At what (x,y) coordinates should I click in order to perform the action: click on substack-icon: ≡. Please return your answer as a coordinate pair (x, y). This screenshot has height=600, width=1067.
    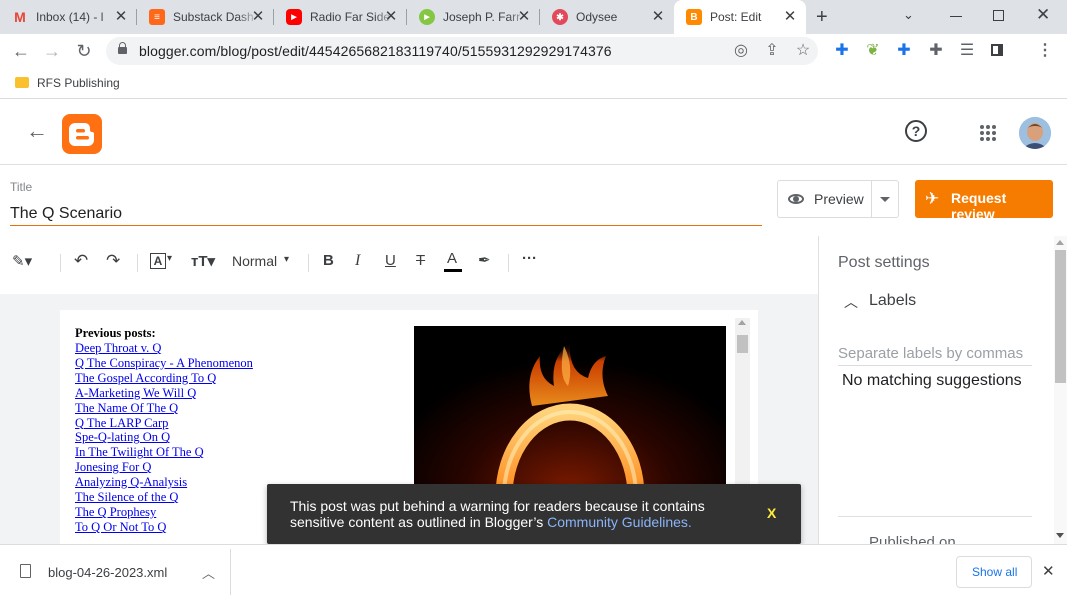
    Looking at the image, I should click on (157, 17).